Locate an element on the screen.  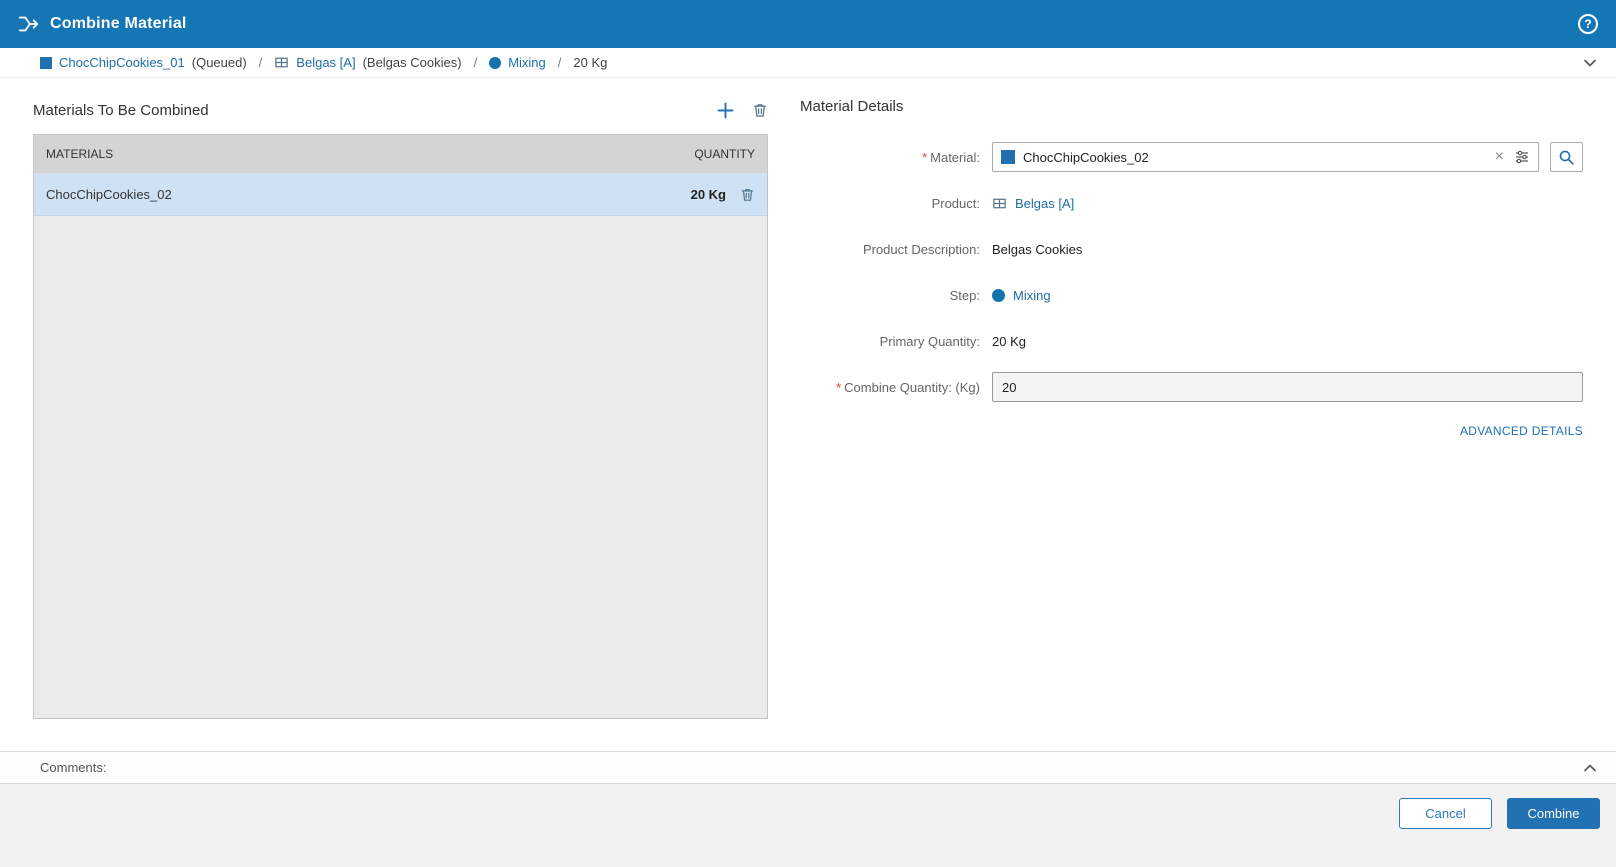
breadcrumb-step-link: Mixing is located at coordinates (527, 62).